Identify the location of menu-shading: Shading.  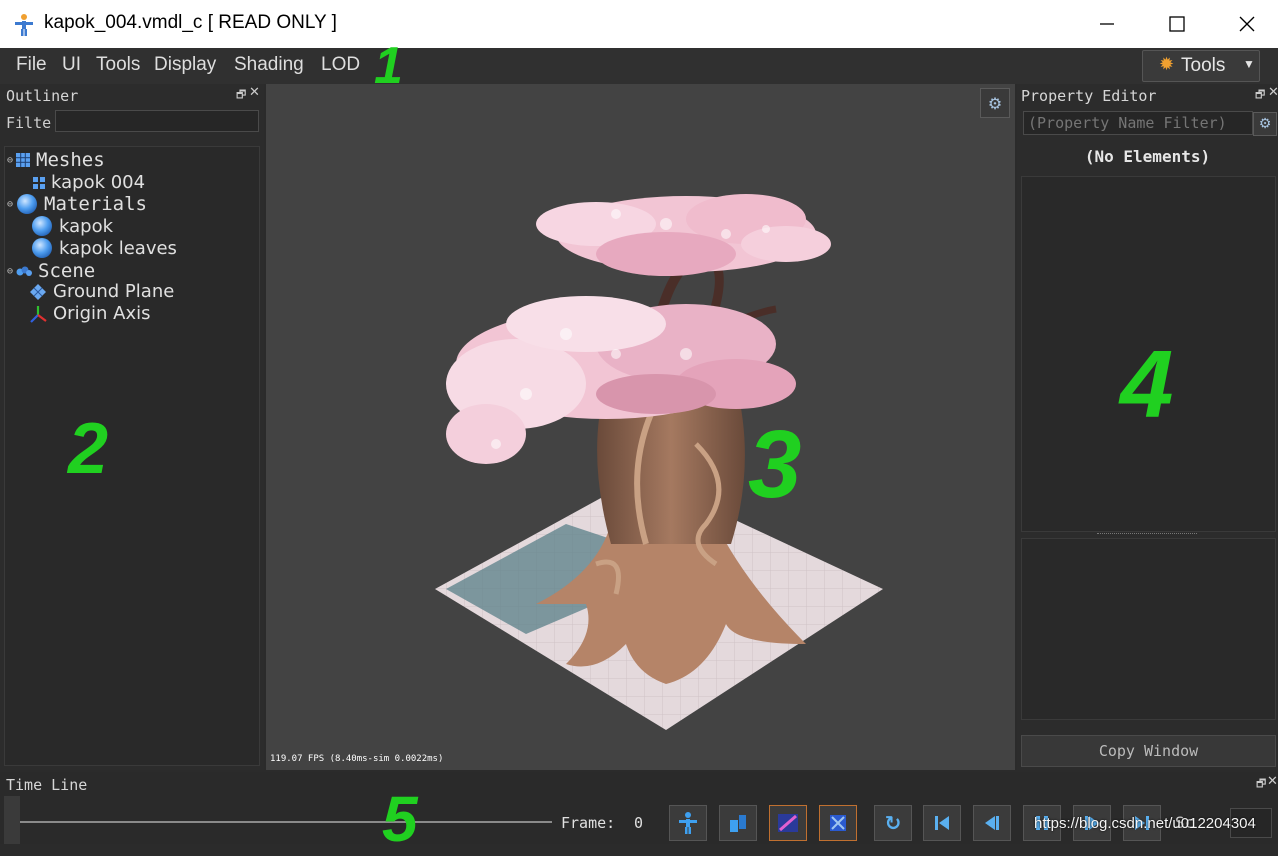
(269, 65).